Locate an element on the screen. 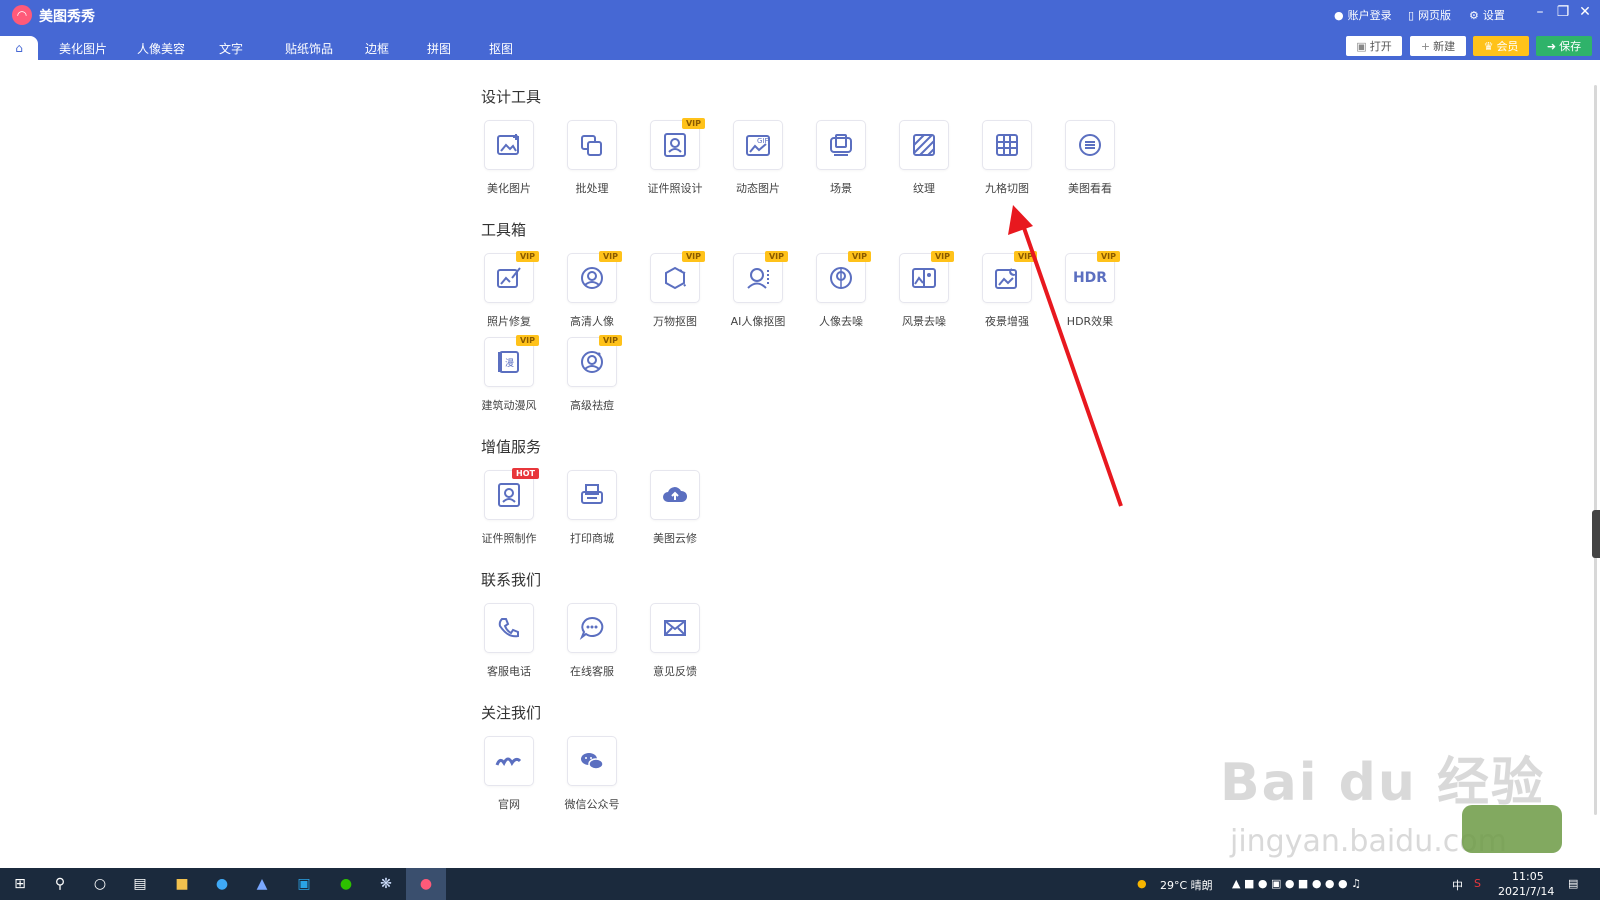 The height and width of the screenshot is (900, 1600). mascot-badge is located at coordinates (1512, 829).